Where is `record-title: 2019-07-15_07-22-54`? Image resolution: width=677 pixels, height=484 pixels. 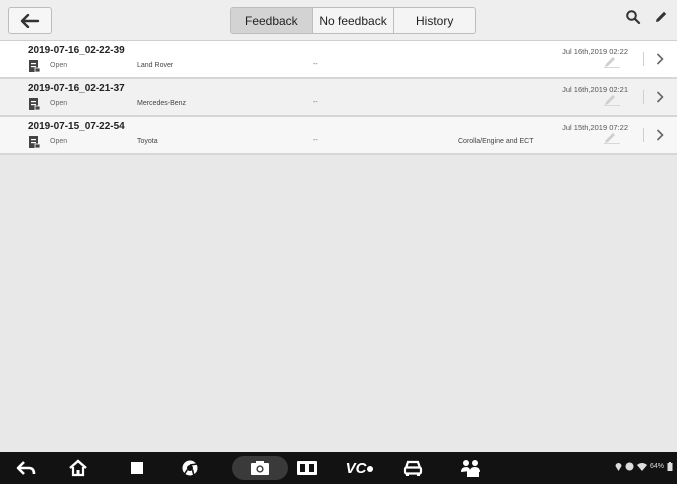 record-title: 2019-07-15_07-22-54 is located at coordinates (76, 126).